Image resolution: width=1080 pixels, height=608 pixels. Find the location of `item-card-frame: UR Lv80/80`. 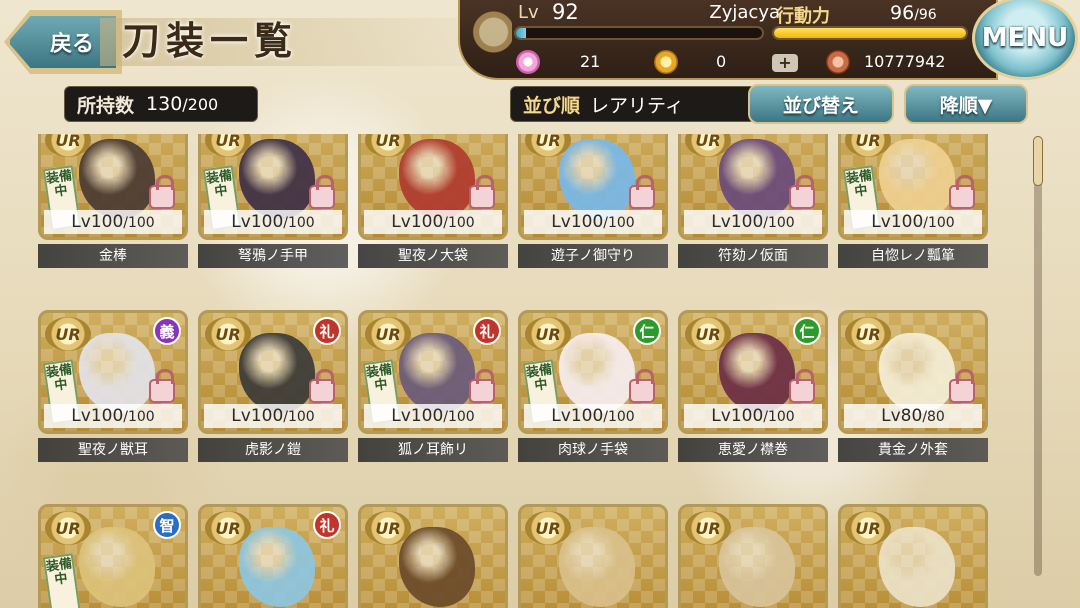

item-card-frame: UR Lv80/80 is located at coordinates (913, 372).